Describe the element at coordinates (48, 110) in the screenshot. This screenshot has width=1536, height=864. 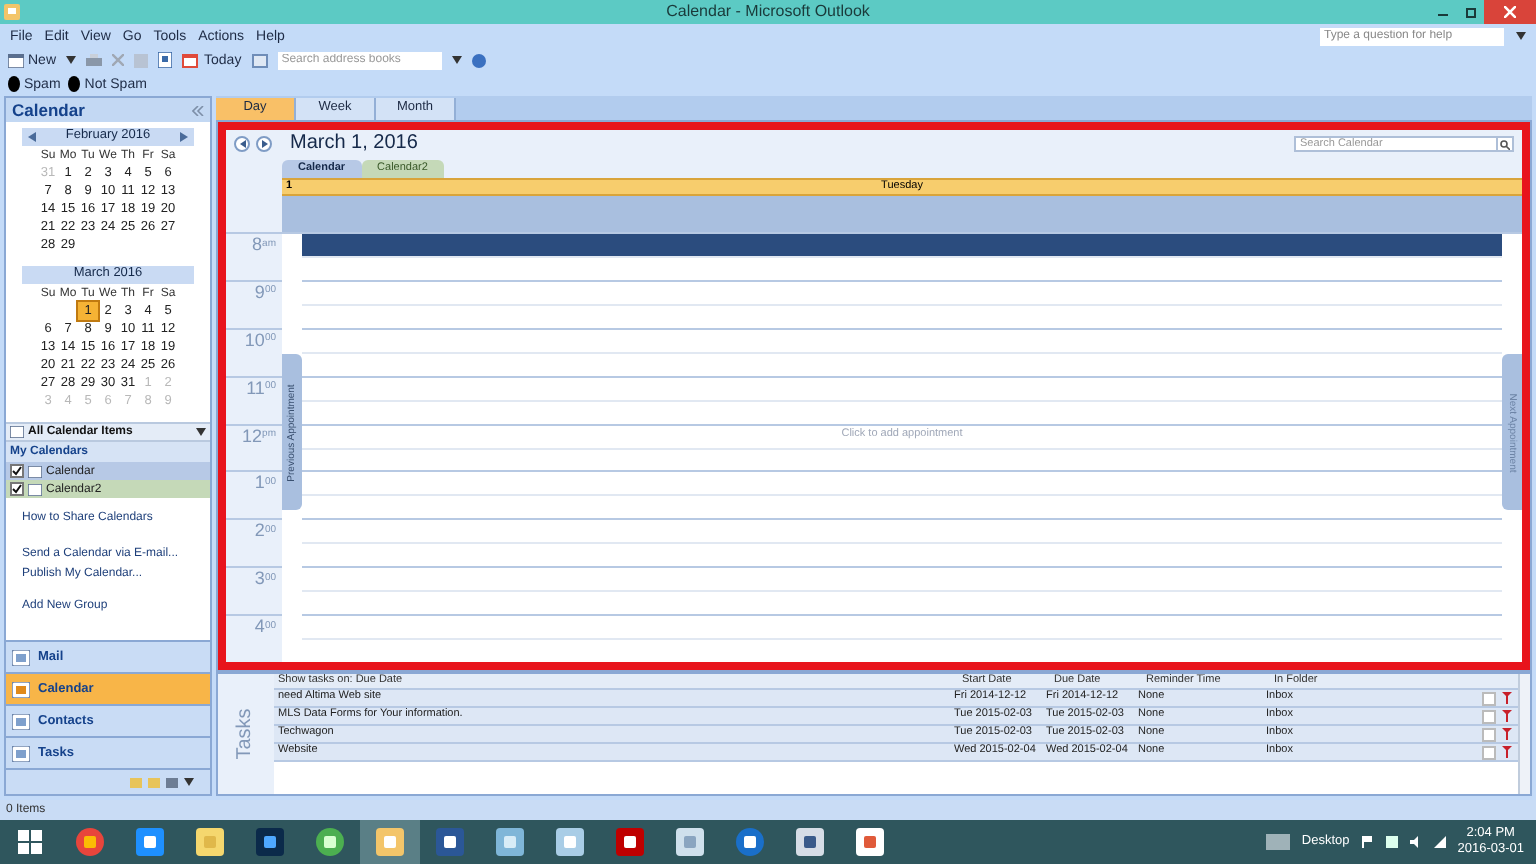
I see `pane-title: Calendar` at that location.